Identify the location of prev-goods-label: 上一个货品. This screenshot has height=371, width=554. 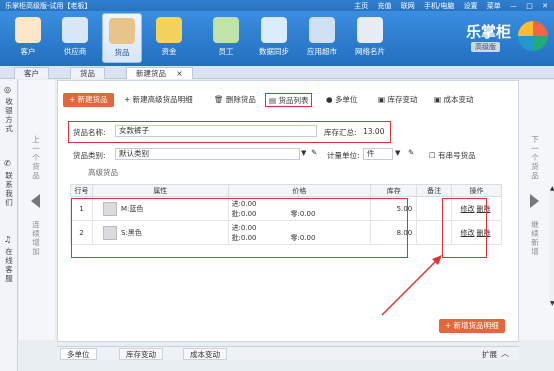
(36, 157).